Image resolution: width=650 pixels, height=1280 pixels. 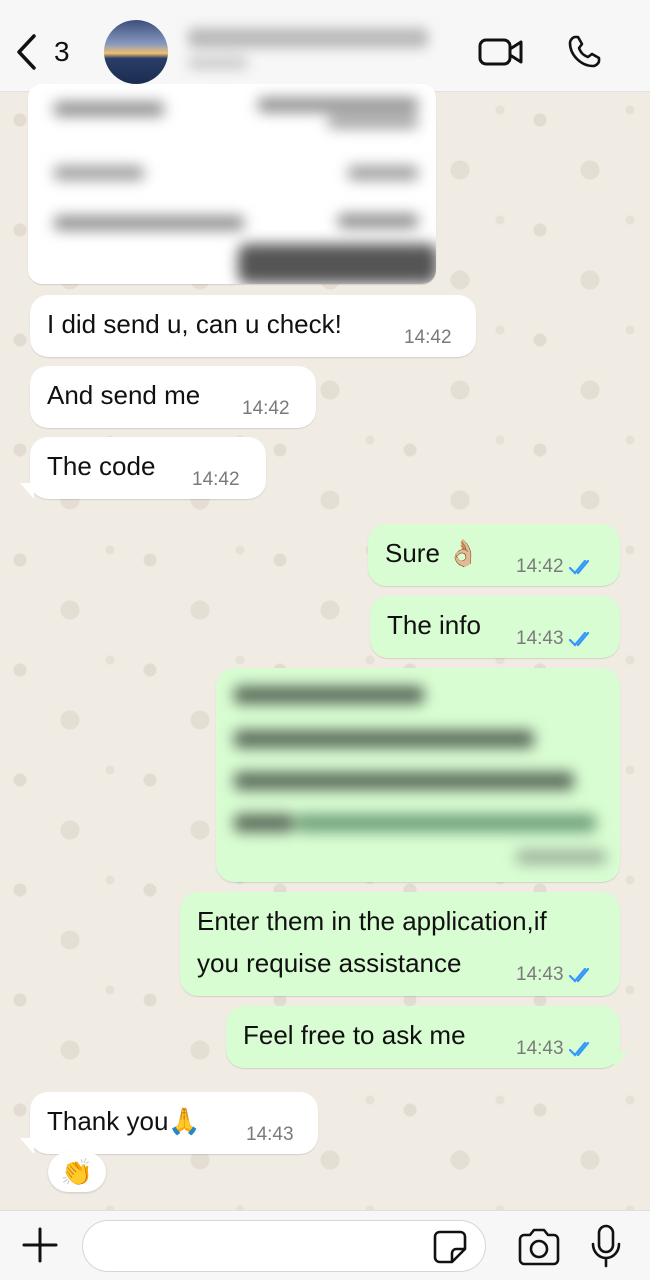 What do you see at coordinates (450, 1247) in the screenshot?
I see `sticker-icon` at bounding box center [450, 1247].